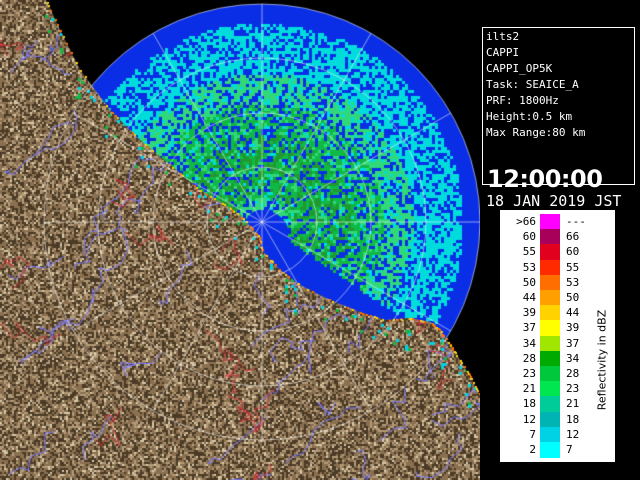 This screenshot has height=480, width=640. Describe the element at coordinates (529, 419) in the screenshot. I see `legend-low-value: 12` at that location.